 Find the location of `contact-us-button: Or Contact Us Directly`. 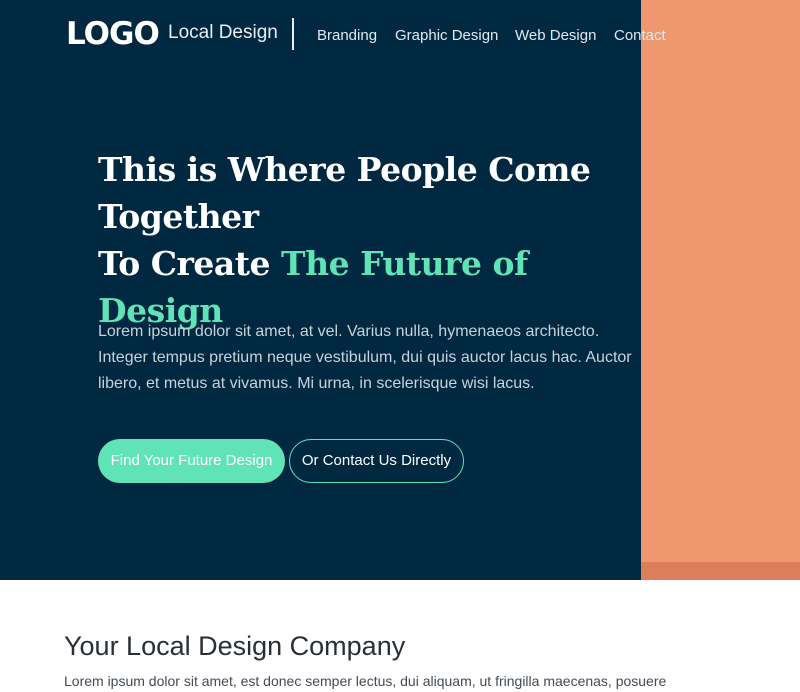

contact-us-button: Or Contact Us Directly is located at coordinates (376, 461).